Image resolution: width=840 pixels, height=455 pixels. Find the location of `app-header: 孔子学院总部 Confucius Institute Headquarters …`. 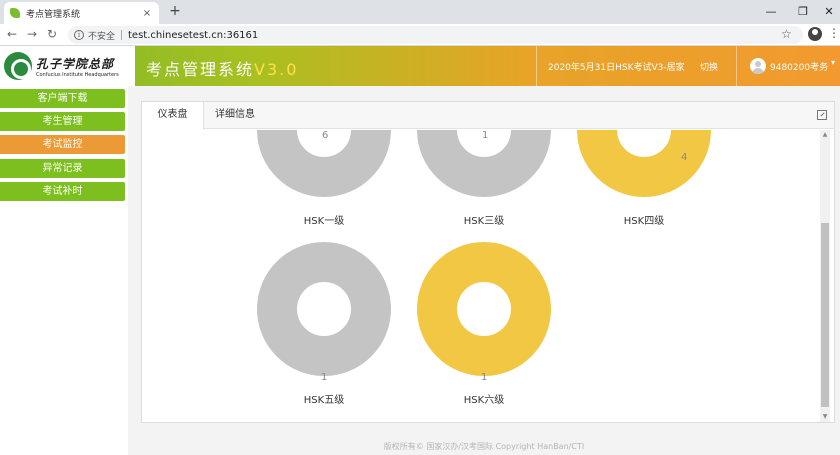

app-header: 孔子学院总部 Confucius Institute Headquarters … is located at coordinates (420, 66).